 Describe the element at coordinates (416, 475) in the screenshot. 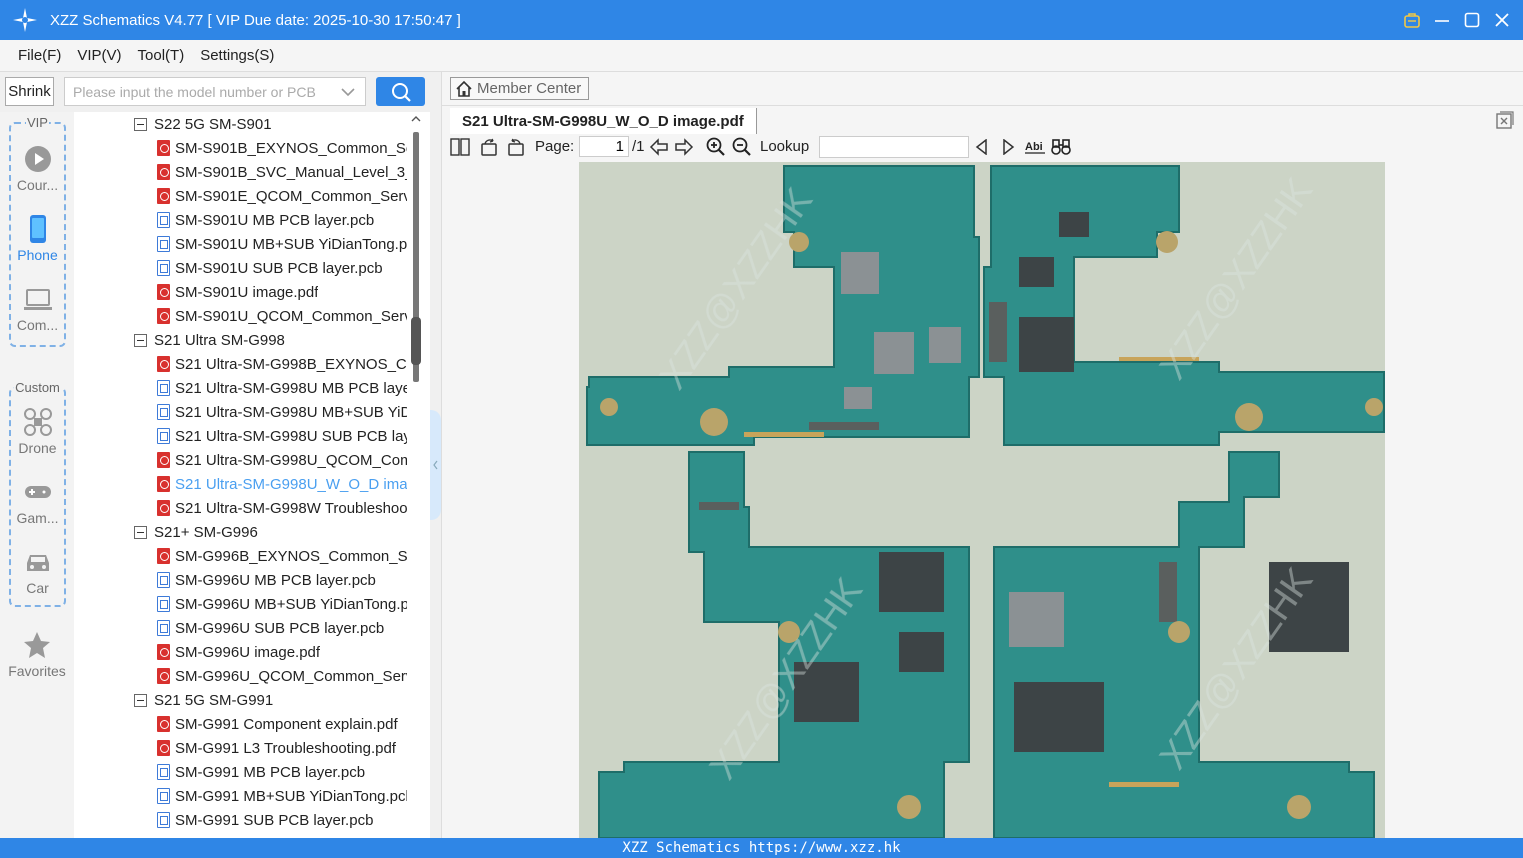

I see `tree-scrollbar` at that location.